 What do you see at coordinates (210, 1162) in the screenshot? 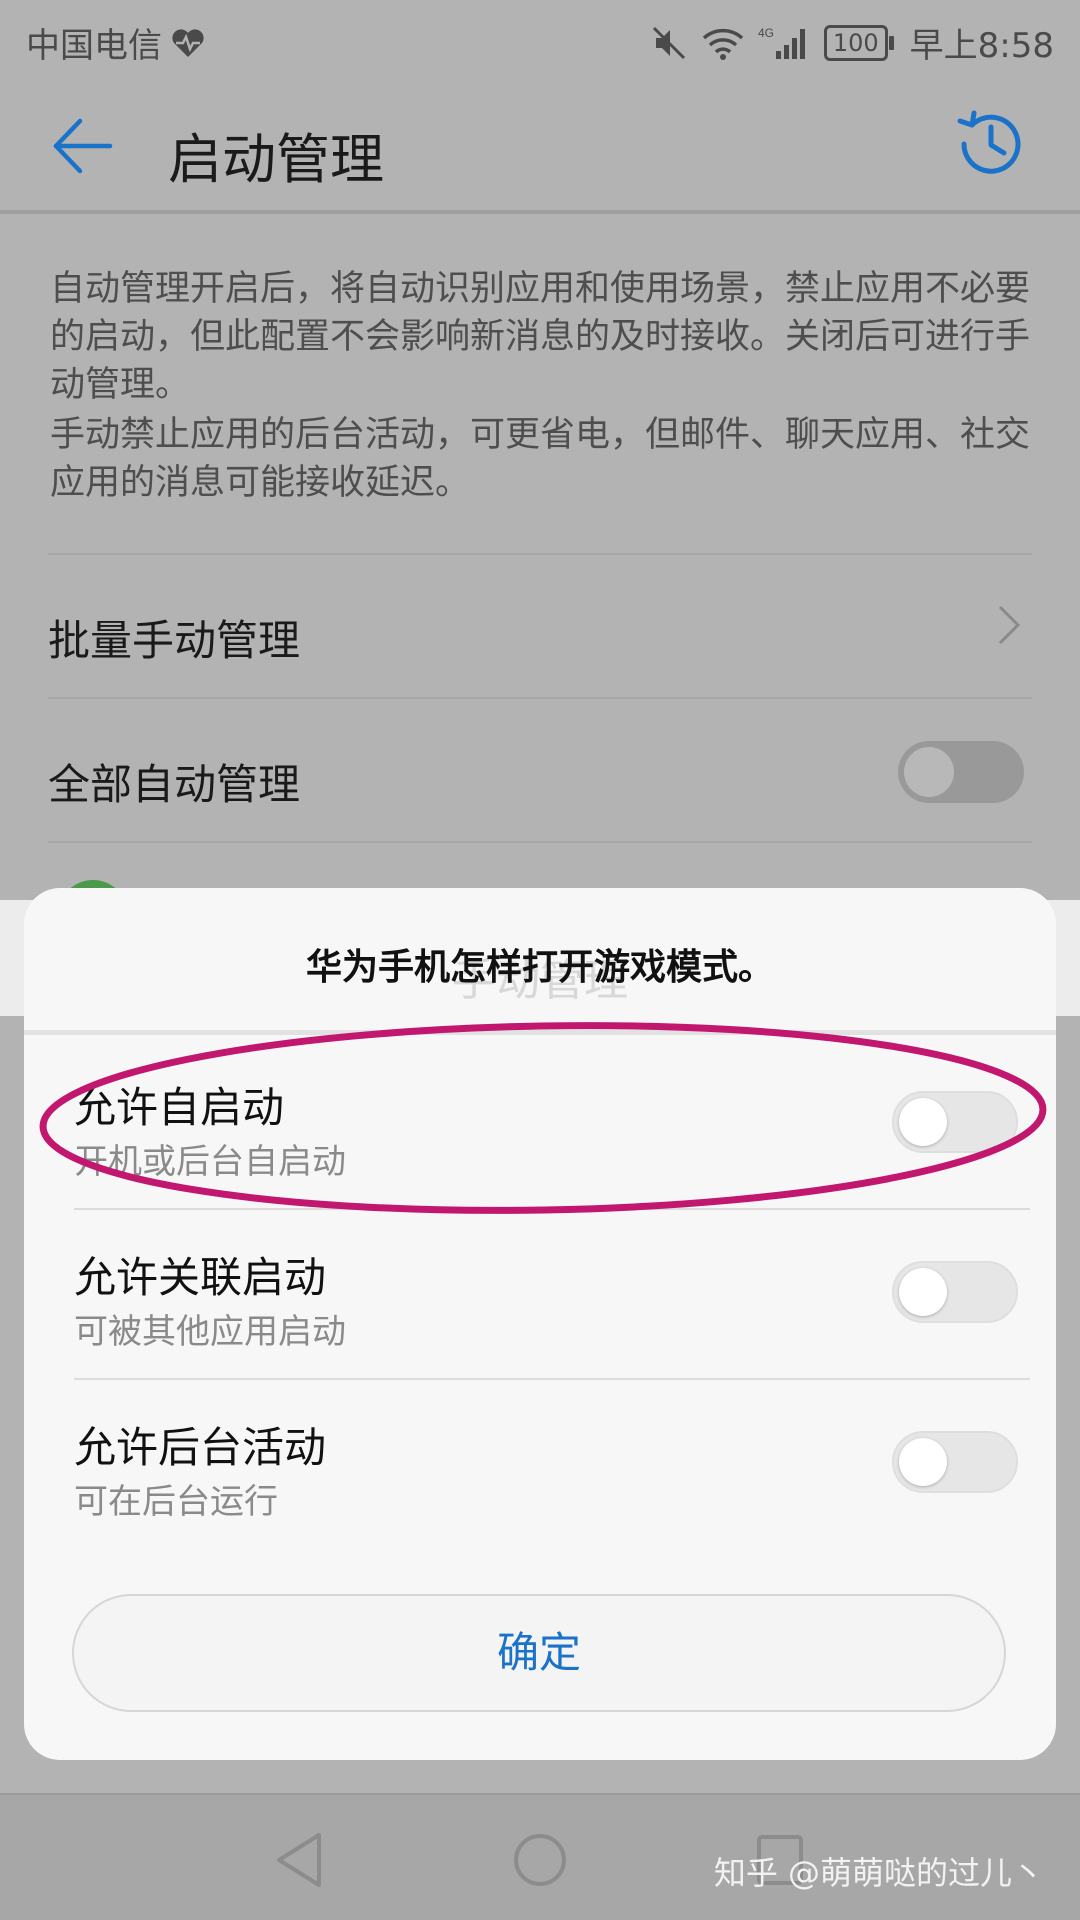
I see `option-subtitle: 开机或后台自启动` at bounding box center [210, 1162].